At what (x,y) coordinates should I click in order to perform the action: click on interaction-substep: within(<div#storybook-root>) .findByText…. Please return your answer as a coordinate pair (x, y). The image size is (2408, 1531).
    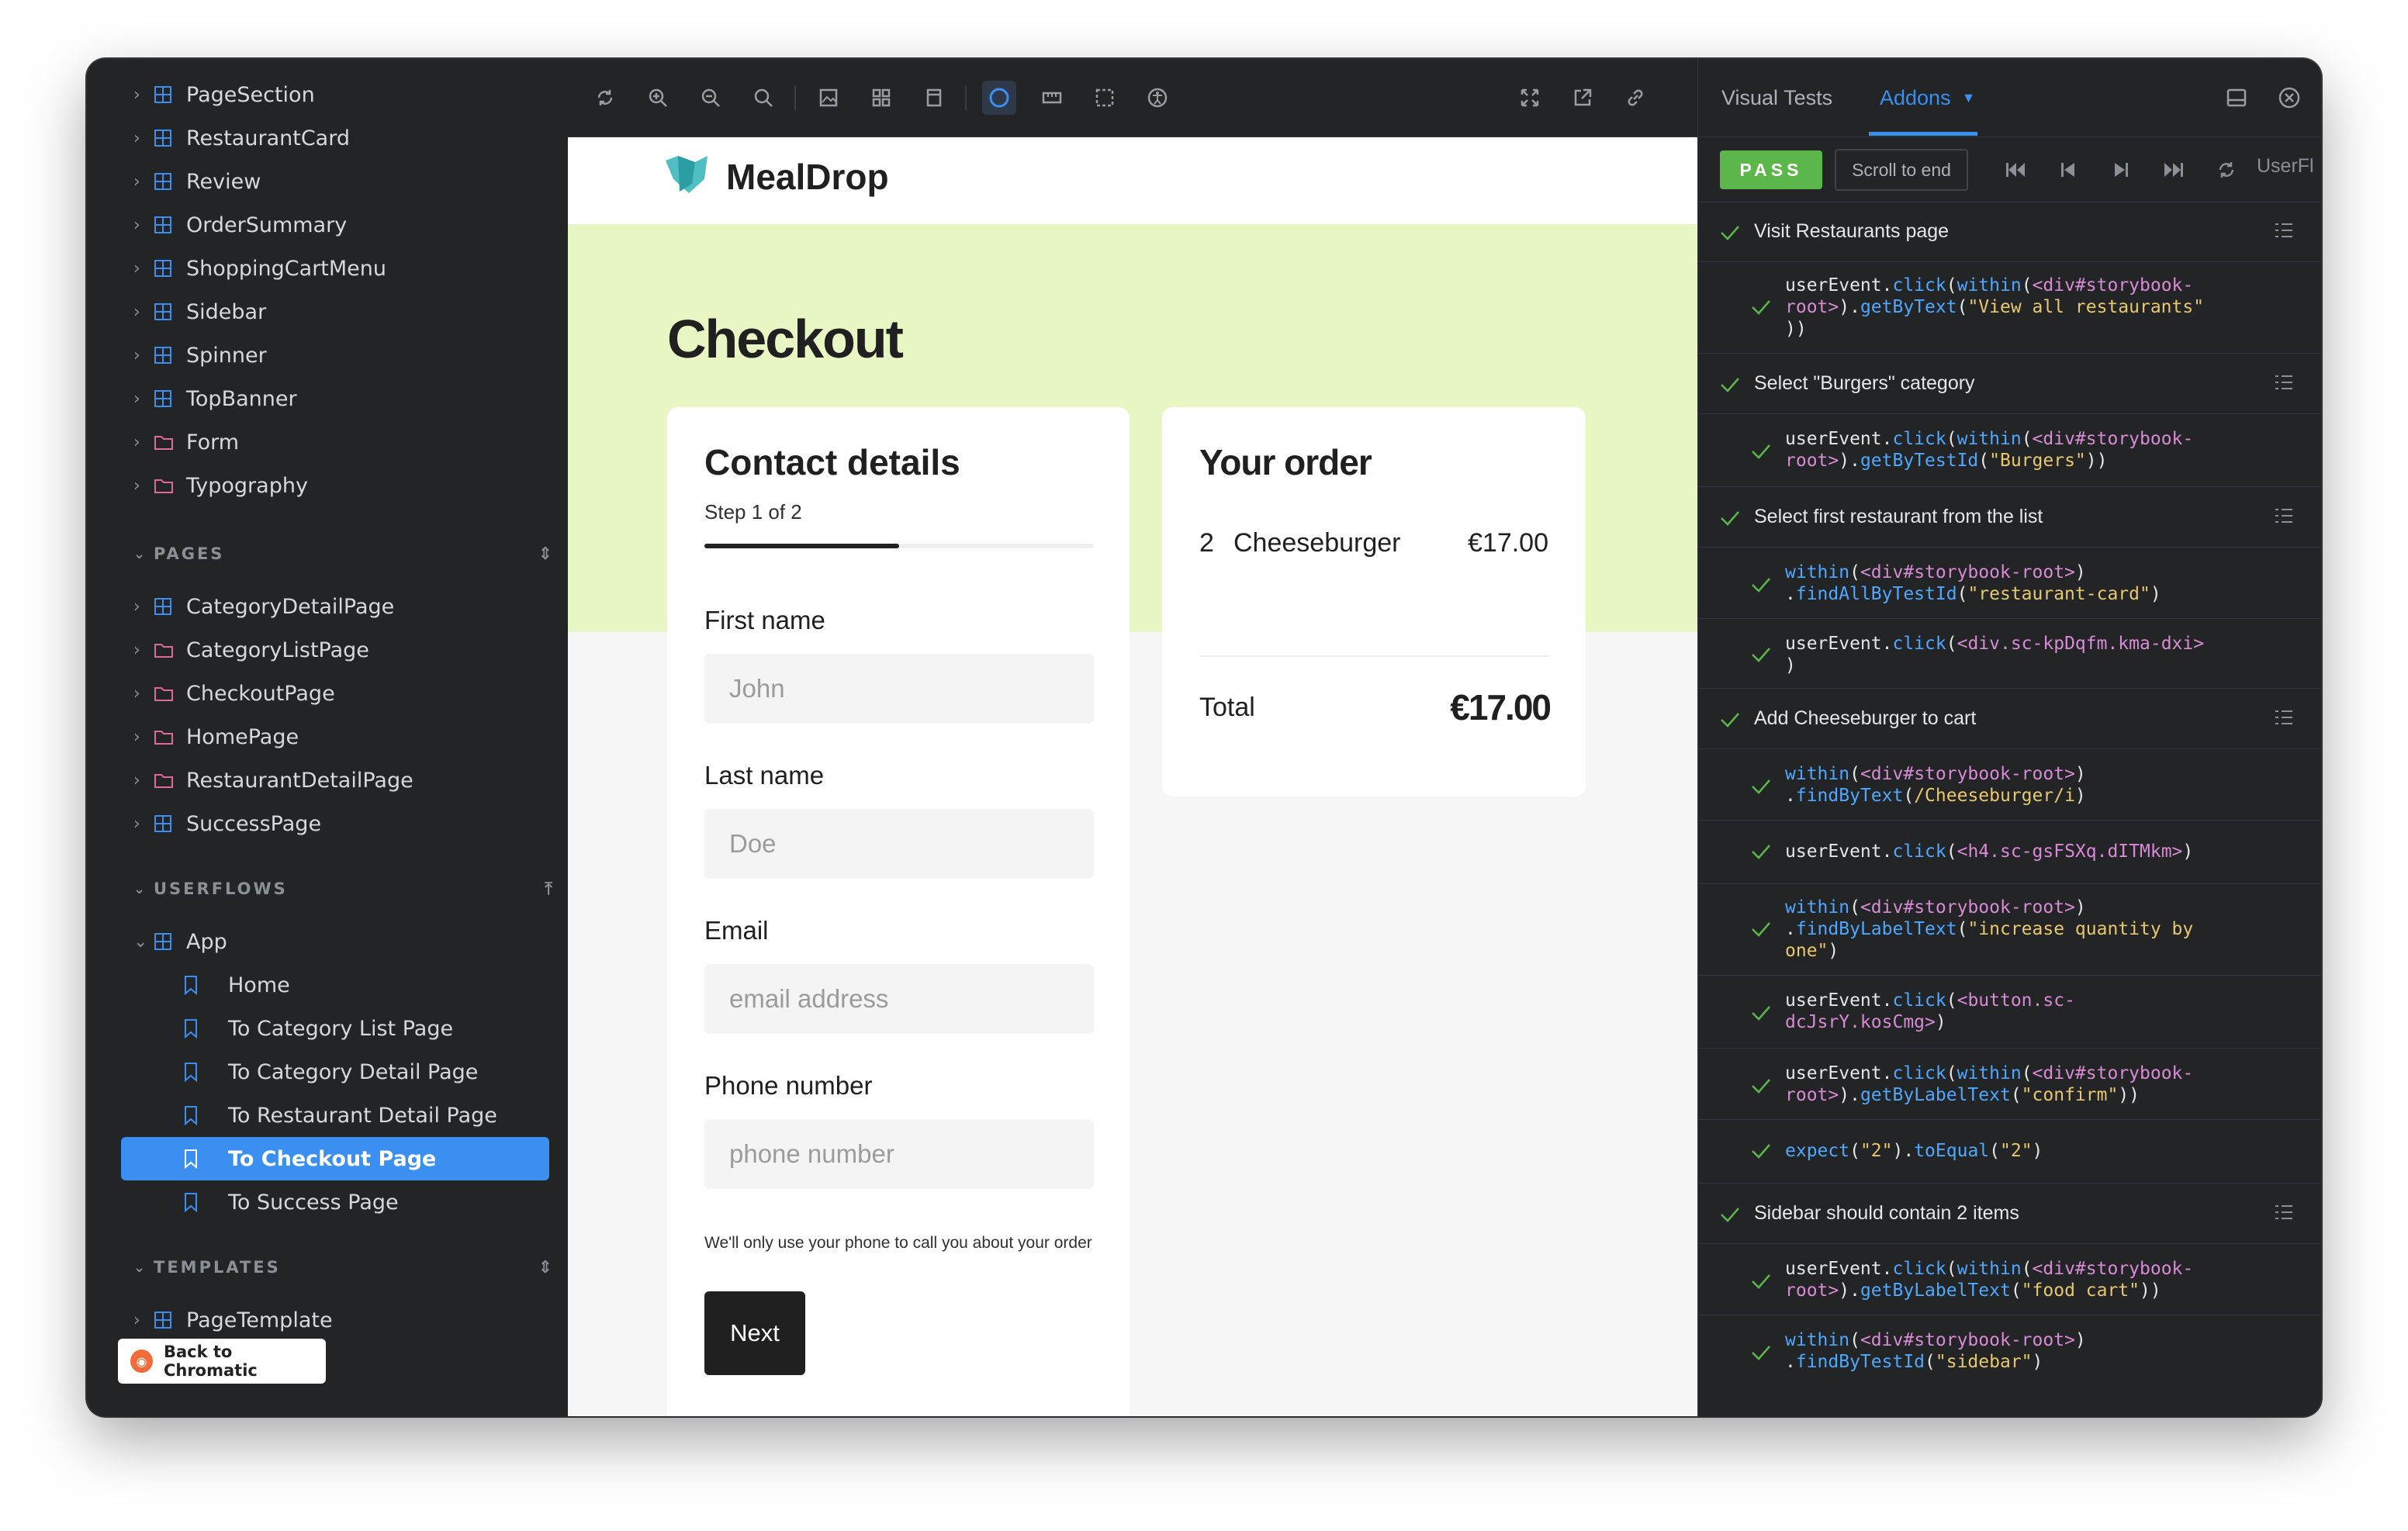
    Looking at the image, I should click on (2009, 785).